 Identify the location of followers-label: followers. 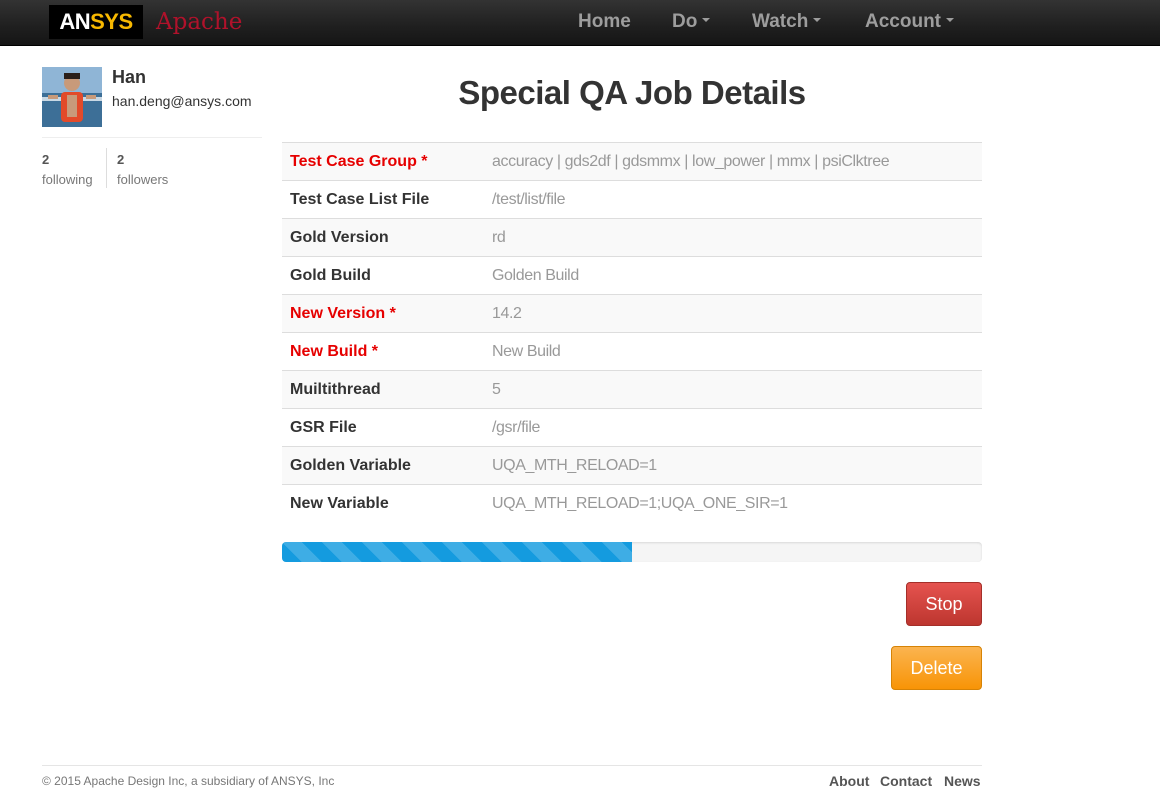
(143, 179).